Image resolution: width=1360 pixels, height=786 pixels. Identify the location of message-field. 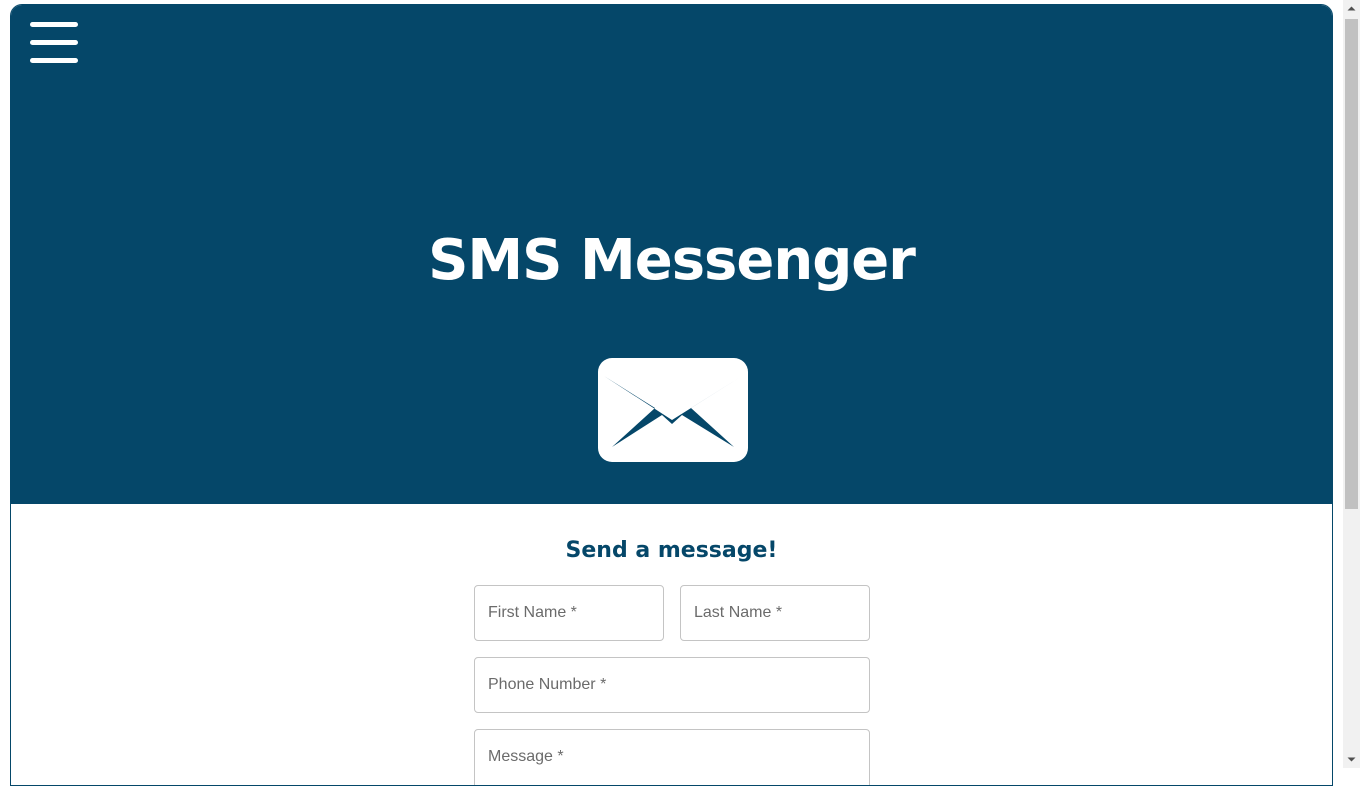
(672, 757).